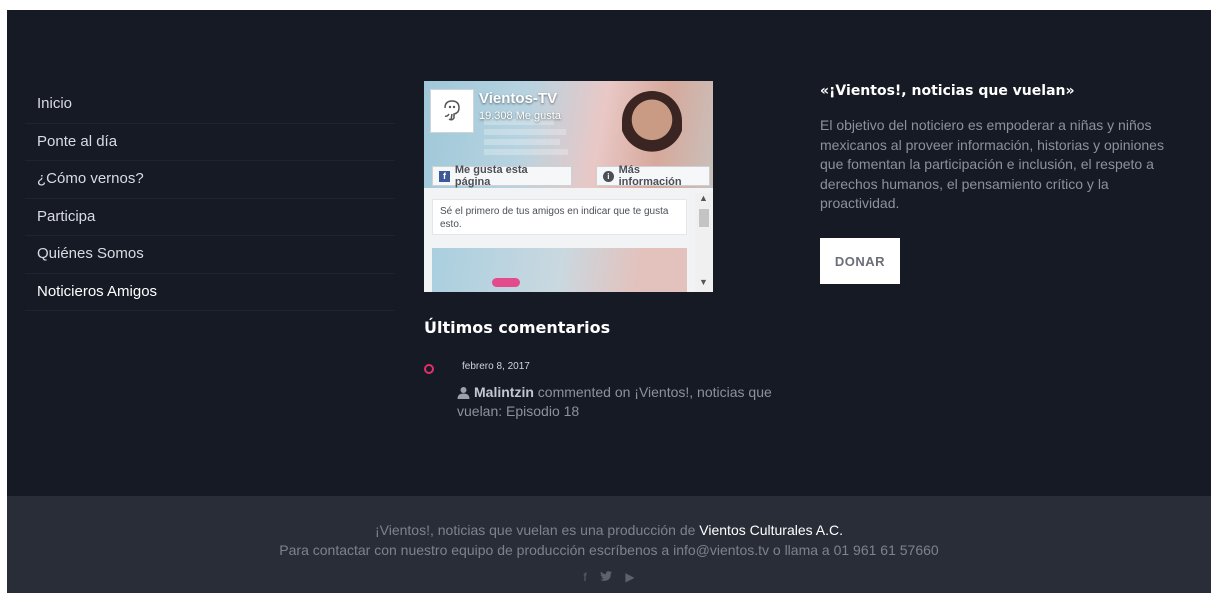  I want to click on scrollbar-thumb, so click(704, 218).